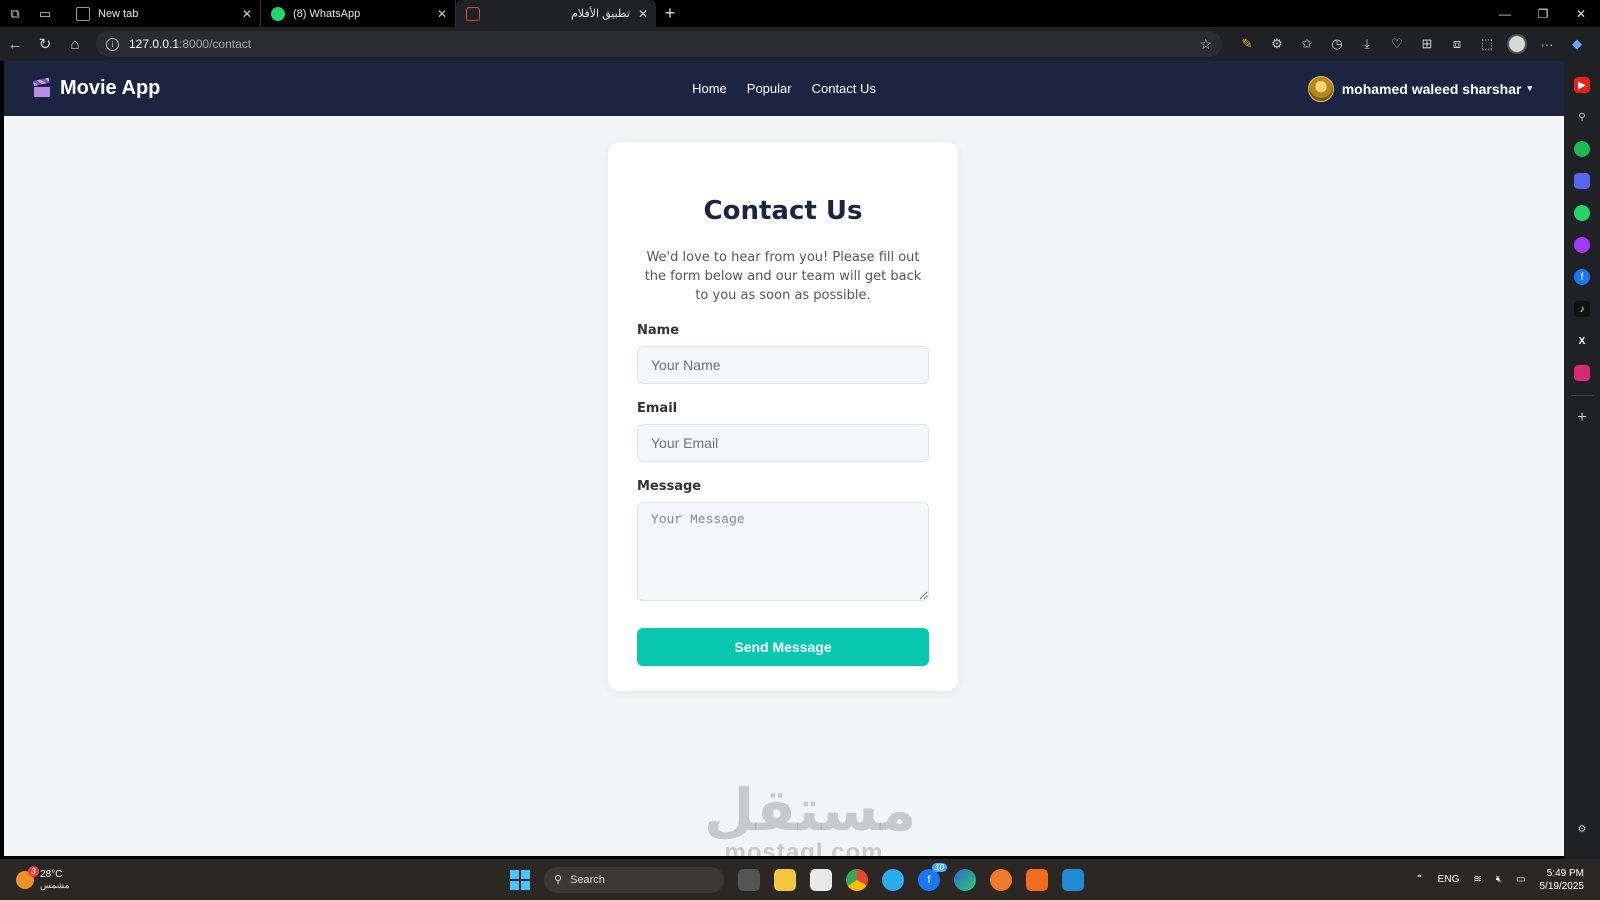 The image size is (1600, 900). Describe the element at coordinates (783, 647) in the screenshot. I see `send-message-button: Send Message` at that location.